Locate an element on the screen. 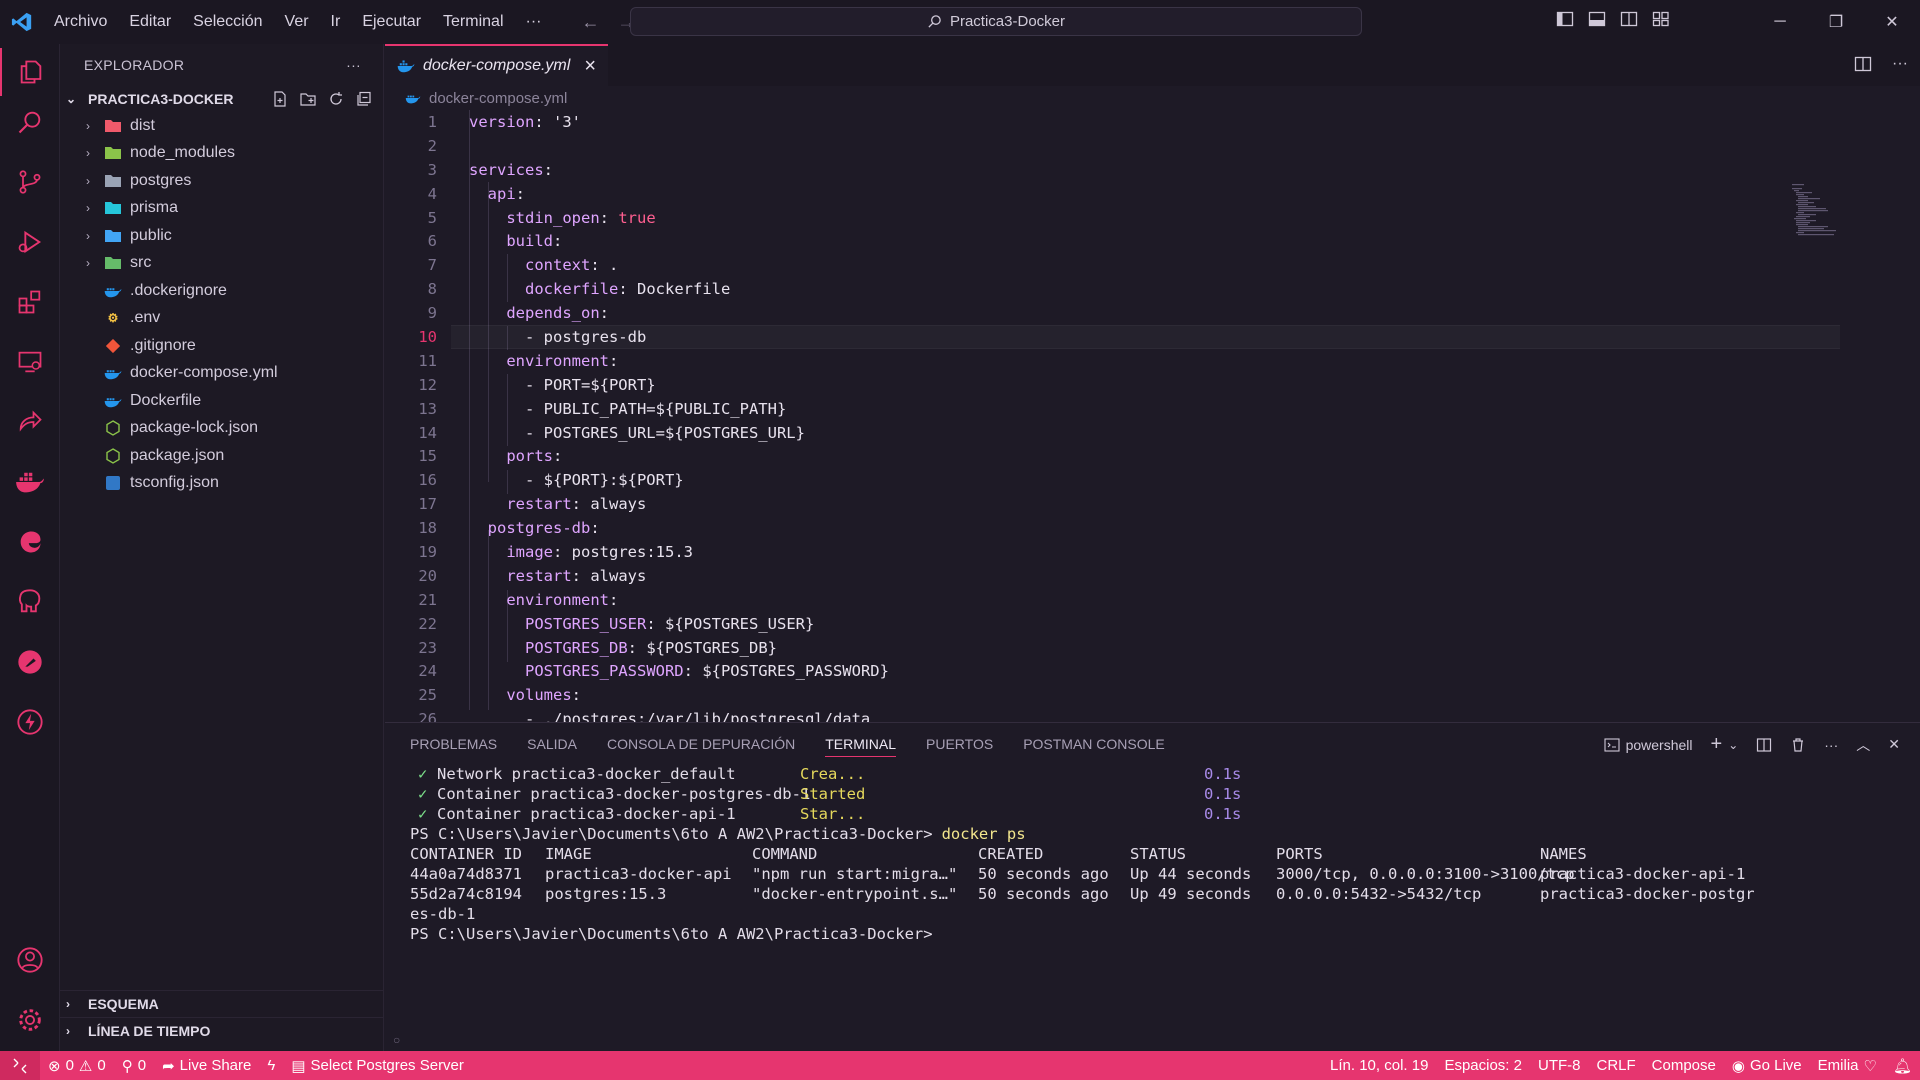 The image size is (1920, 1080). tree-item: ⚙ .env is located at coordinates (221, 319).